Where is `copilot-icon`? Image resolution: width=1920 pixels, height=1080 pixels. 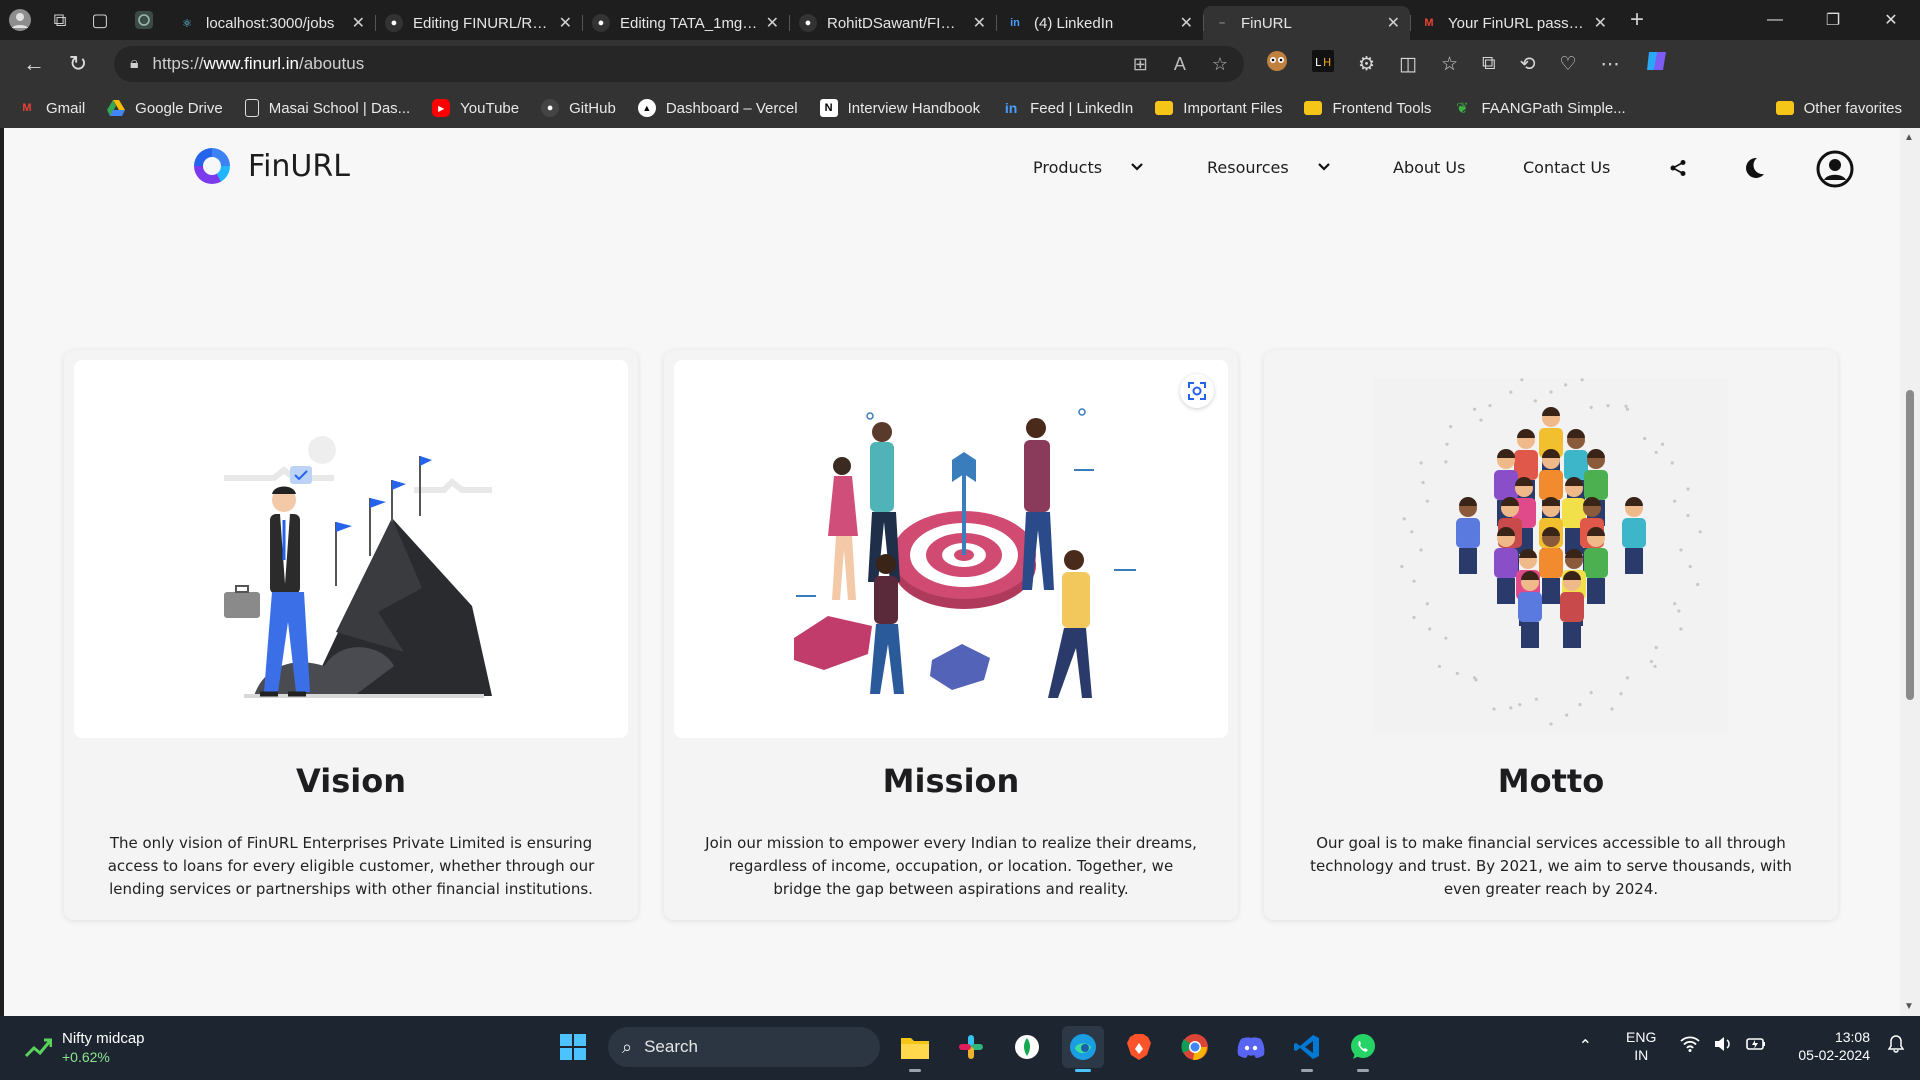
copilot-icon is located at coordinates (1657, 64).